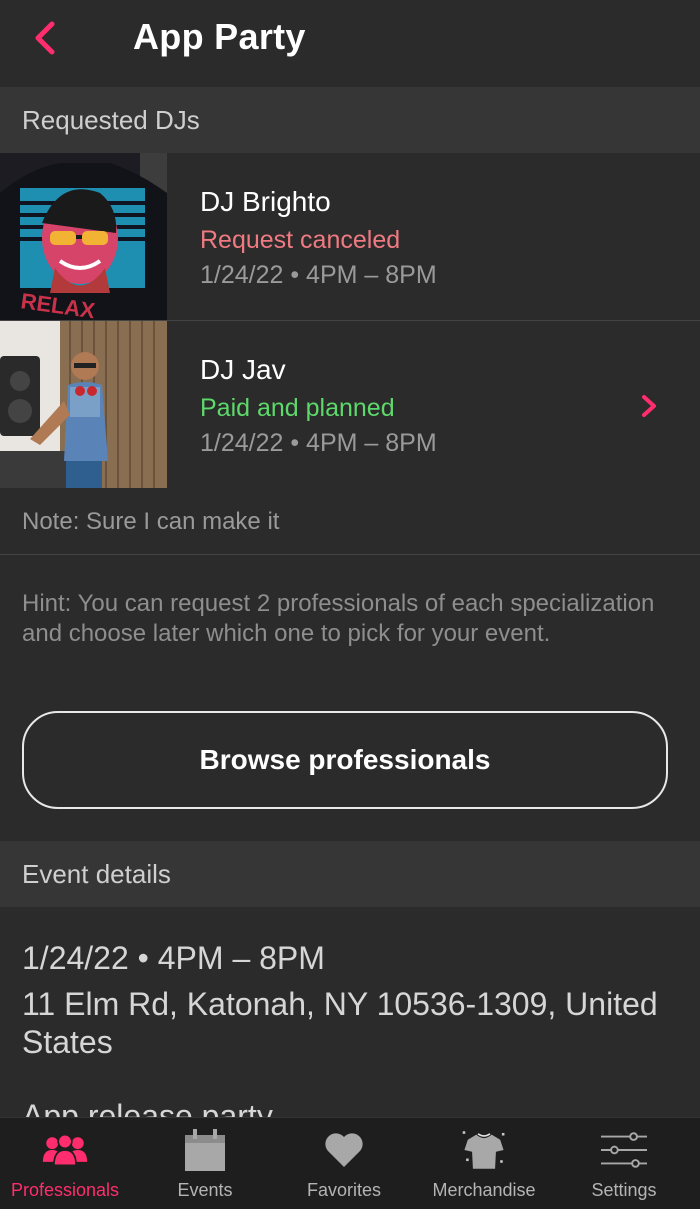  Describe the element at coordinates (350, 554) in the screenshot. I see `divider` at that location.